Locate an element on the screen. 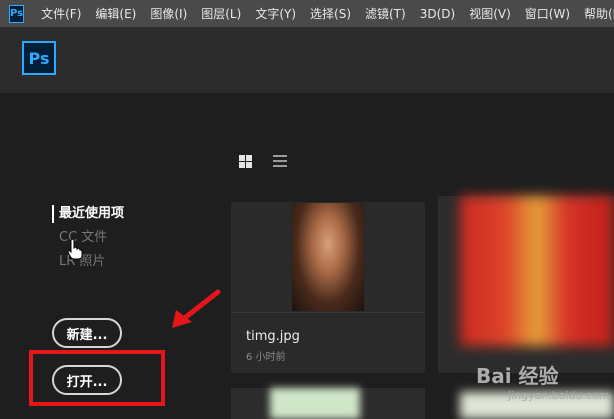 This screenshot has height=419, width=614. sidebar-item-lr-photos: LR 照片 is located at coordinates (88, 265).